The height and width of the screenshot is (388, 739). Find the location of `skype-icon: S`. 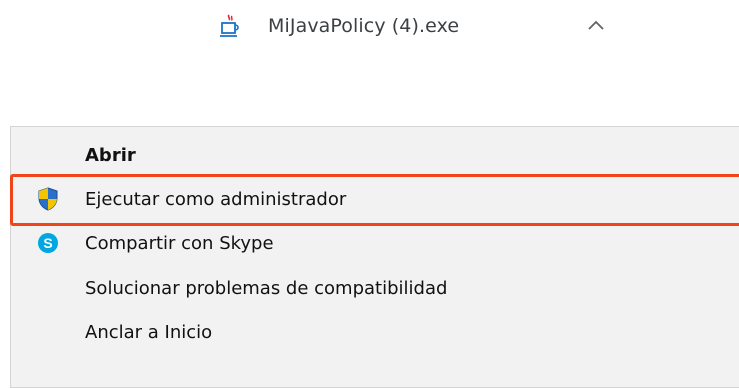

skype-icon: S is located at coordinates (48, 243).